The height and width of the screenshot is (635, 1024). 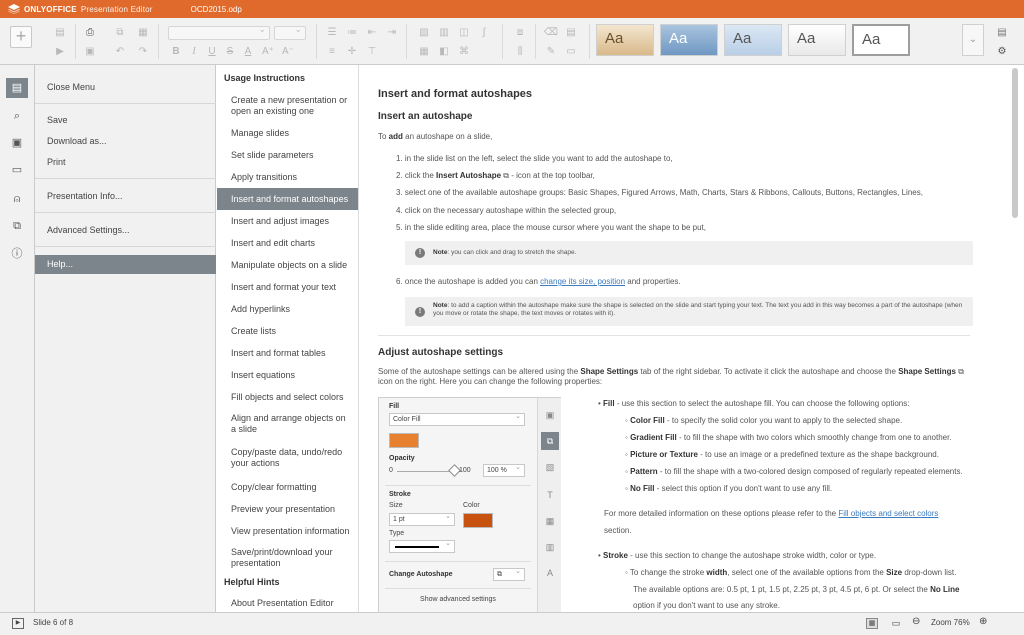 What do you see at coordinates (520, 52) in the screenshot?
I see `align-shape-icon: ⫼` at bounding box center [520, 52].